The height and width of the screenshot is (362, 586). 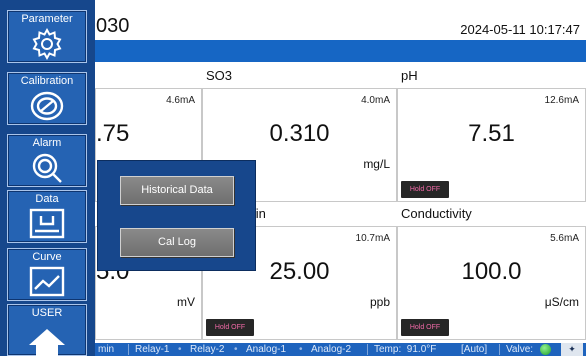 I want to click on historical-data-button: Historical Data, so click(x=177, y=190).